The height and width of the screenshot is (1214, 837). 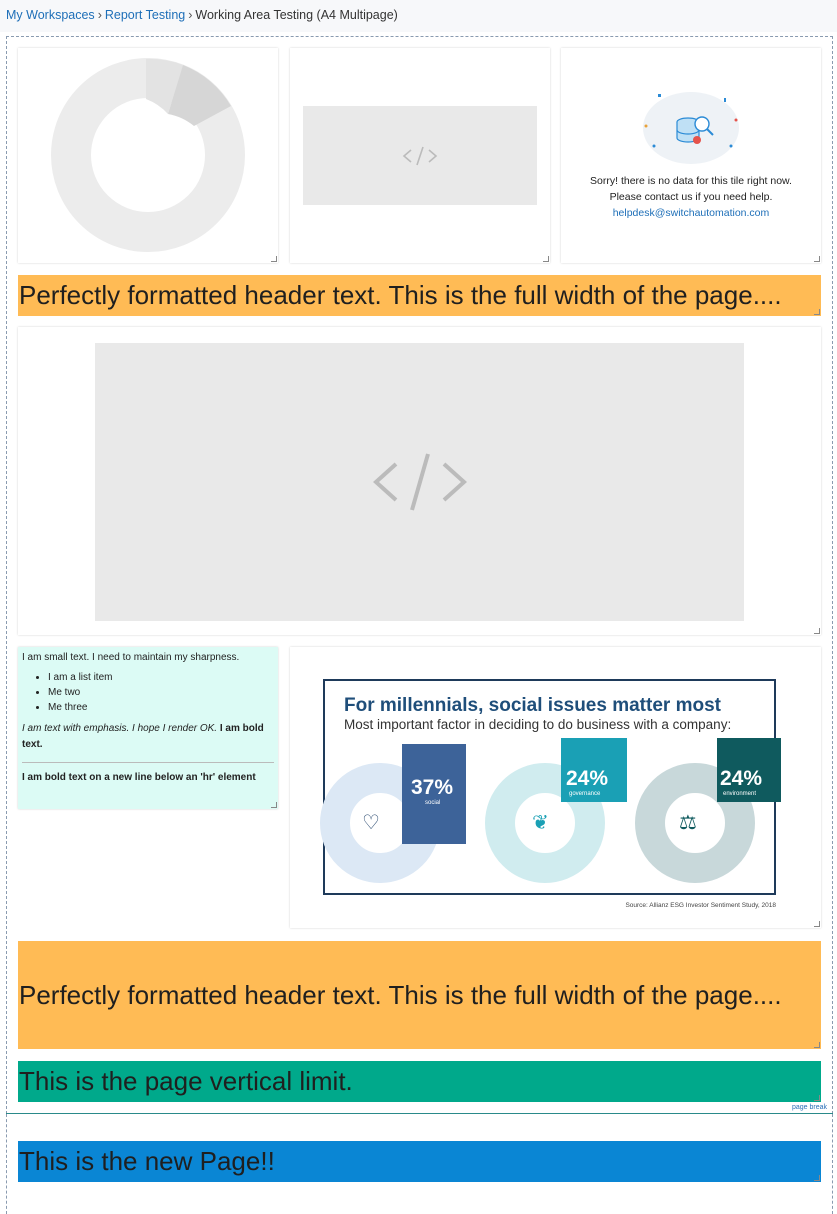 What do you see at coordinates (50, 15) in the screenshot?
I see `breadcrumb-my-workspaces: My Workspaces` at bounding box center [50, 15].